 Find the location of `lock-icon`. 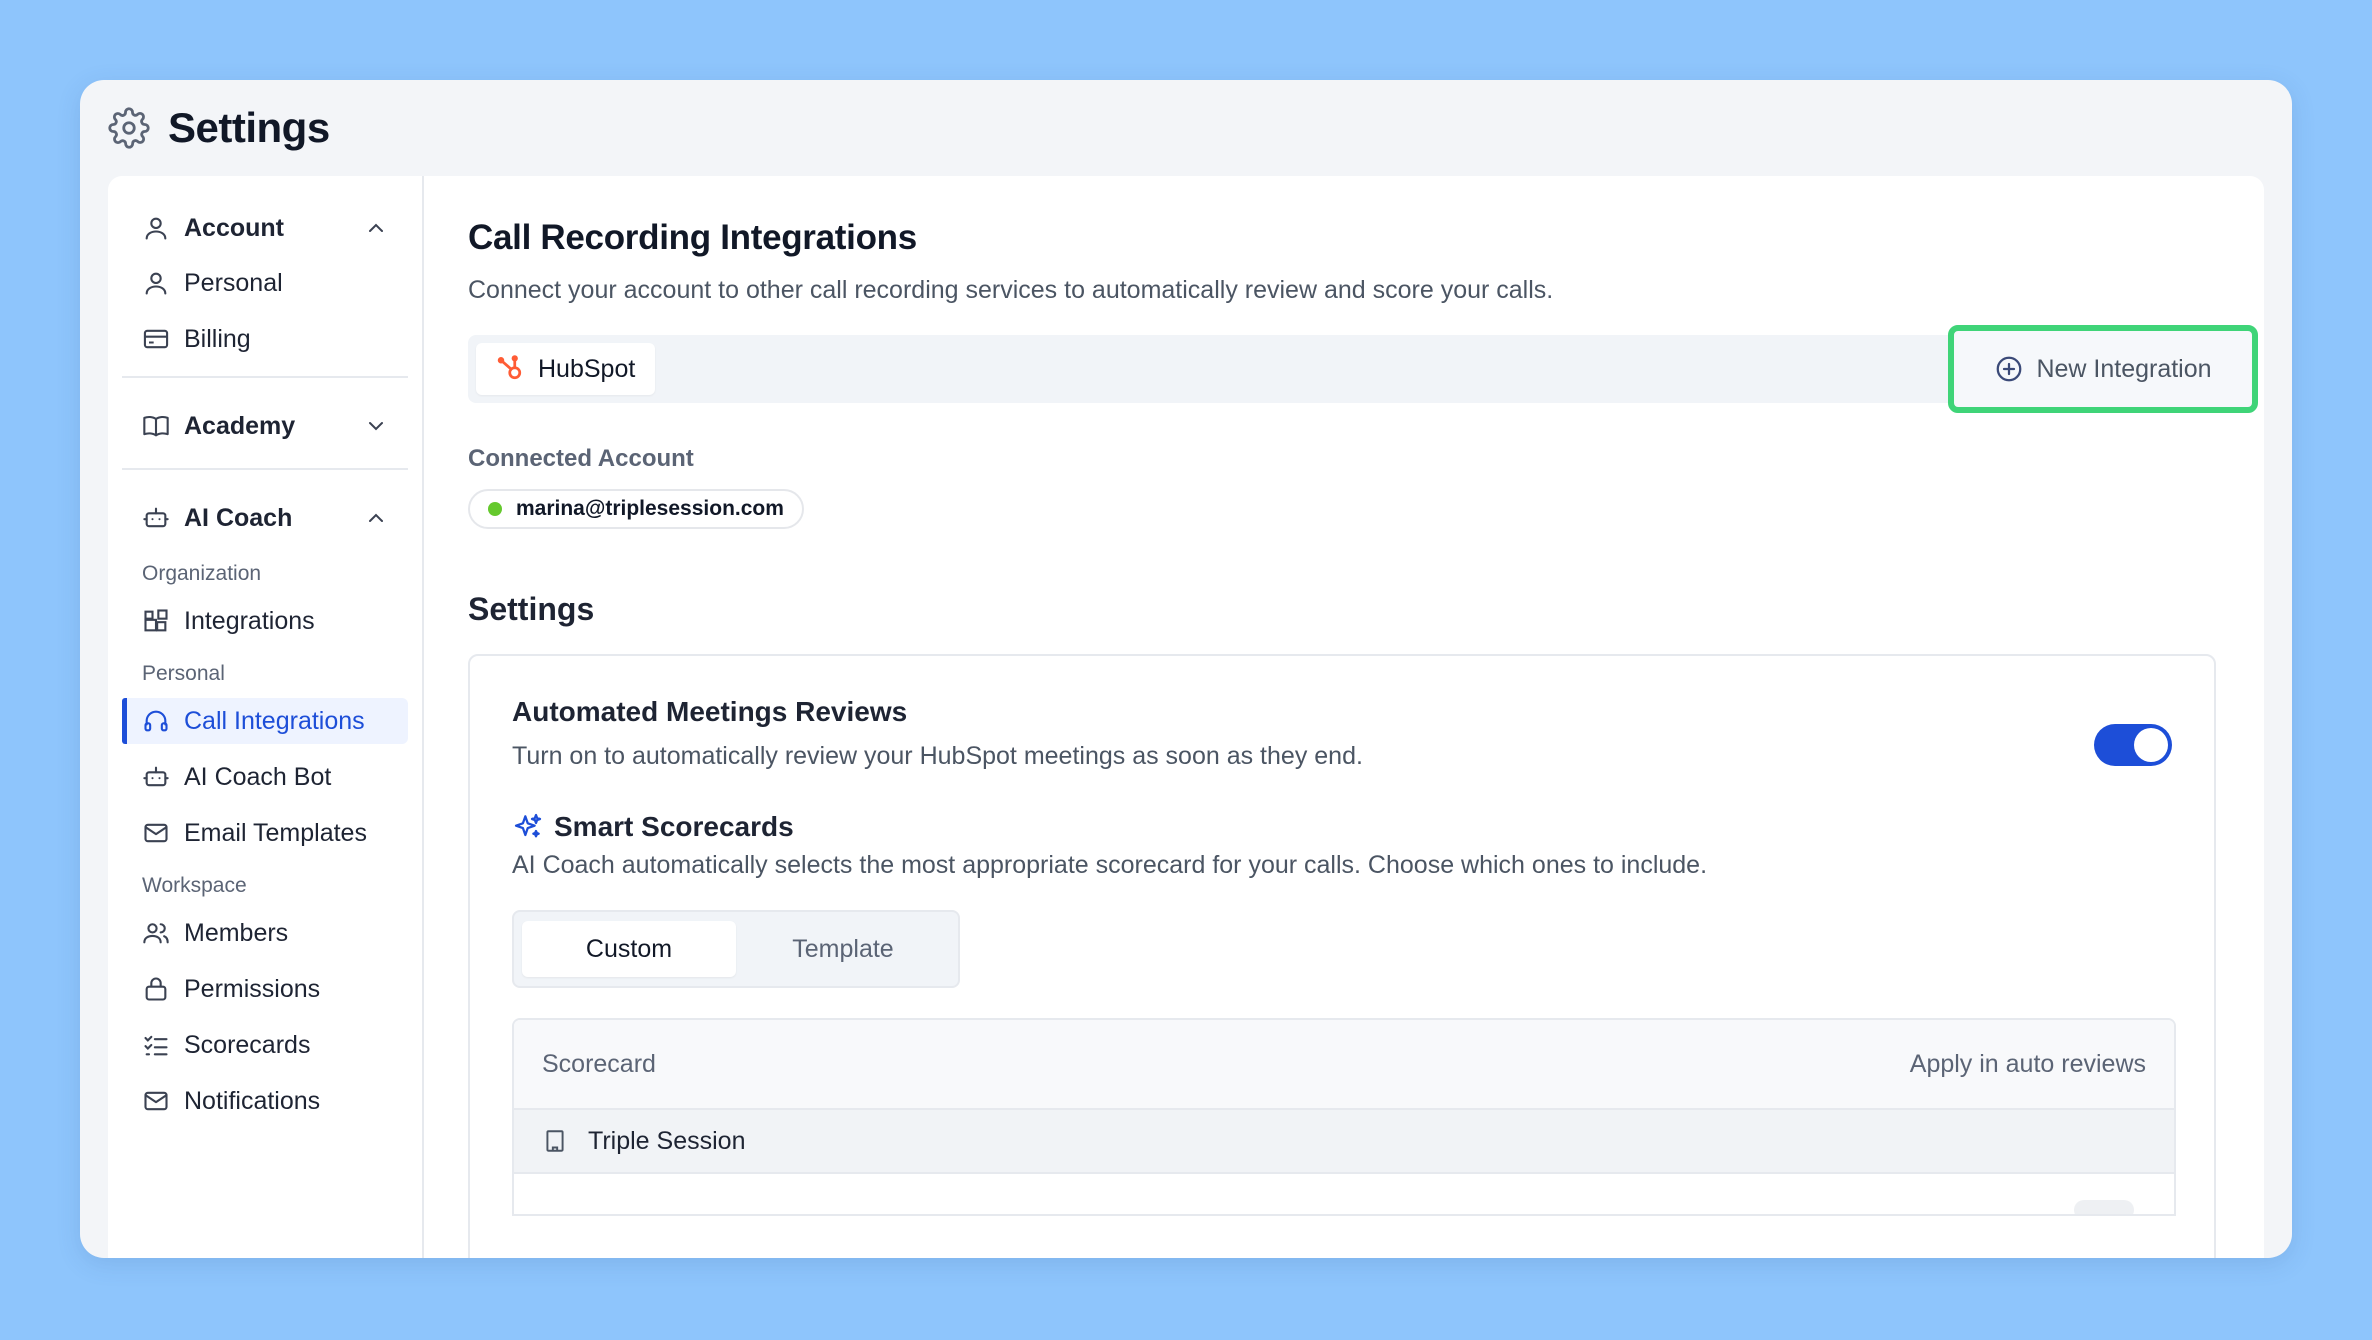

lock-icon is located at coordinates (156, 989).